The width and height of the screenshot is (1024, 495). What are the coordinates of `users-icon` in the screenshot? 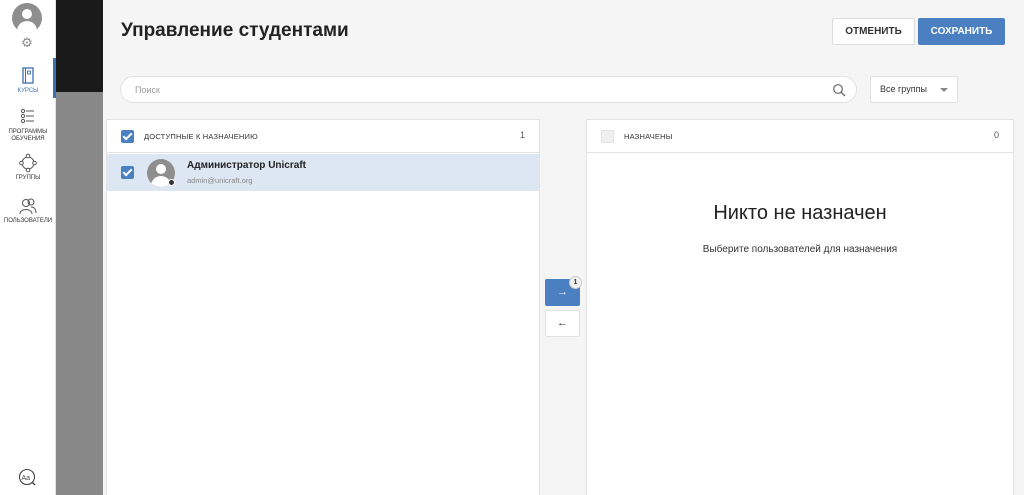 It's located at (28, 206).